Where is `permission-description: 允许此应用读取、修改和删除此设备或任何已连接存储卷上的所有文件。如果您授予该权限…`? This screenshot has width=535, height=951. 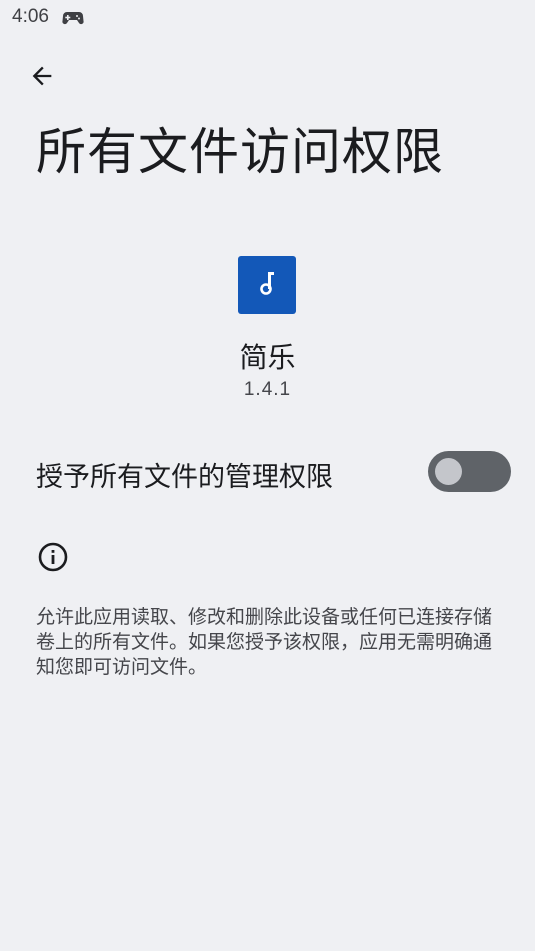
permission-description: 允许此应用读取、修改和删除此设备或任何已连接存储卷上的所有文件。如果您授予该权限… is located at coordinates (264, 642).